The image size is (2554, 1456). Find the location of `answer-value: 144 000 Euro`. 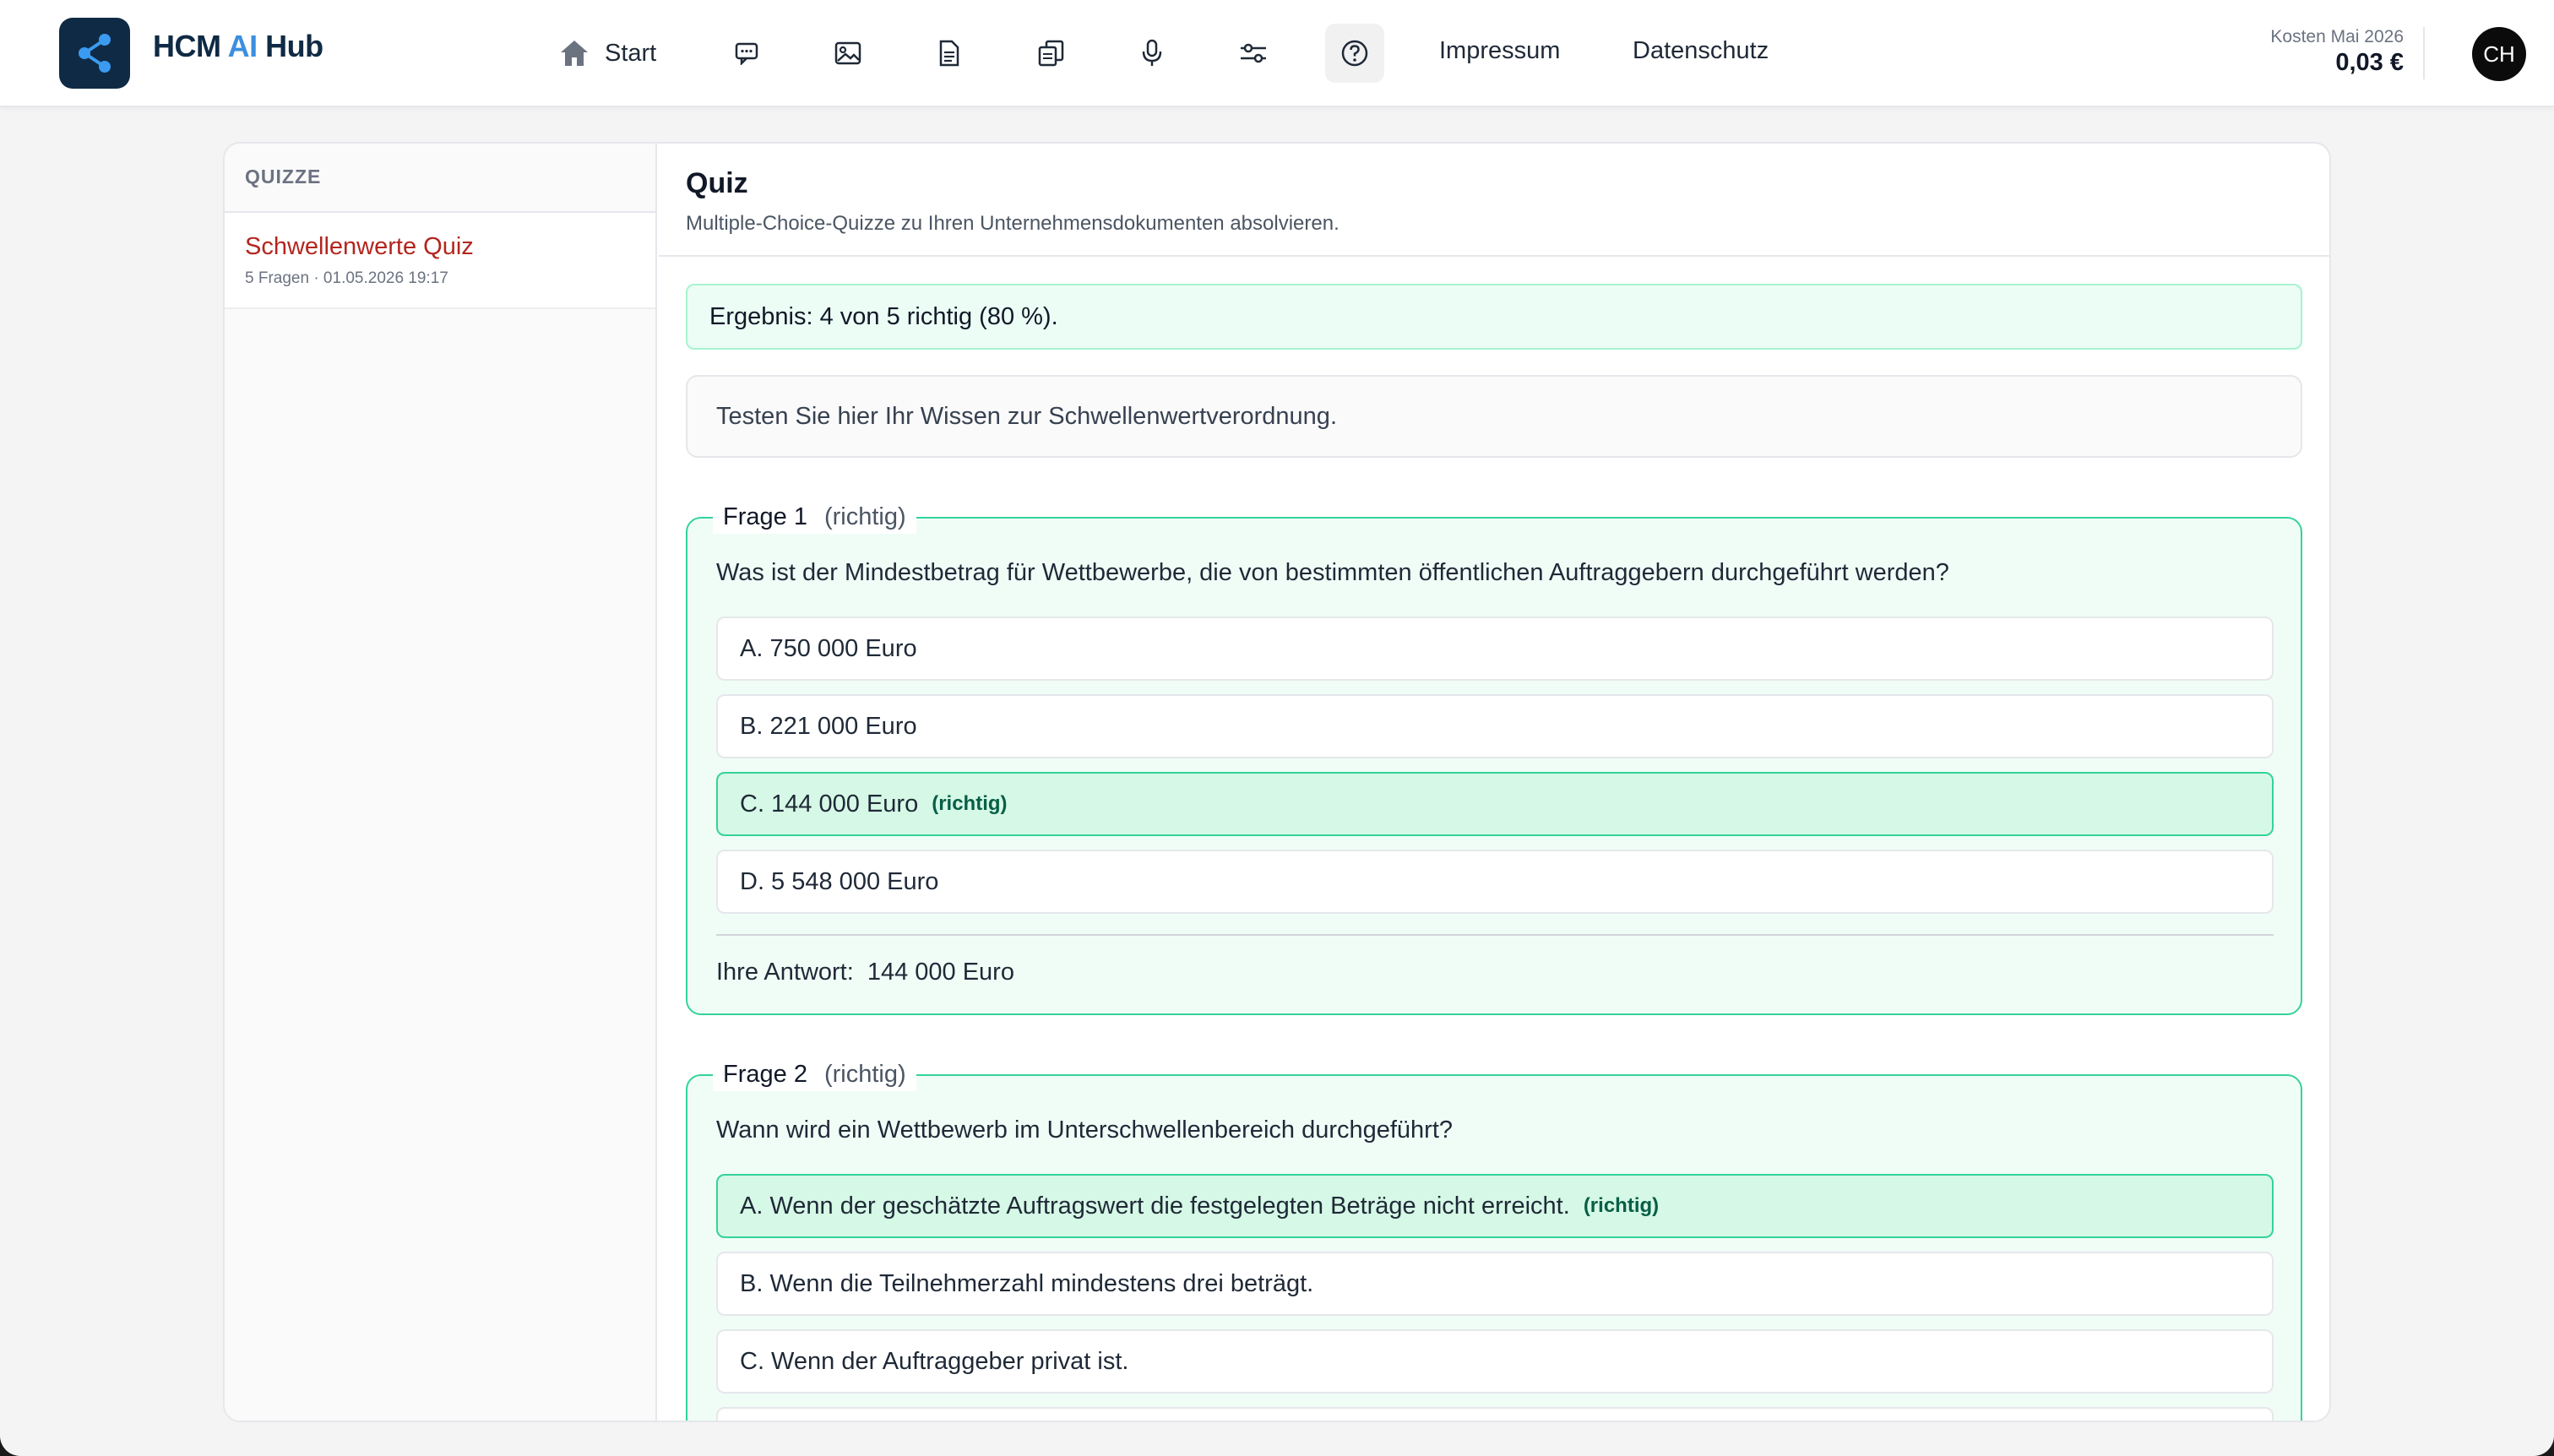

answer-value: 144 000 Euro is located at coordinates (940, 972).